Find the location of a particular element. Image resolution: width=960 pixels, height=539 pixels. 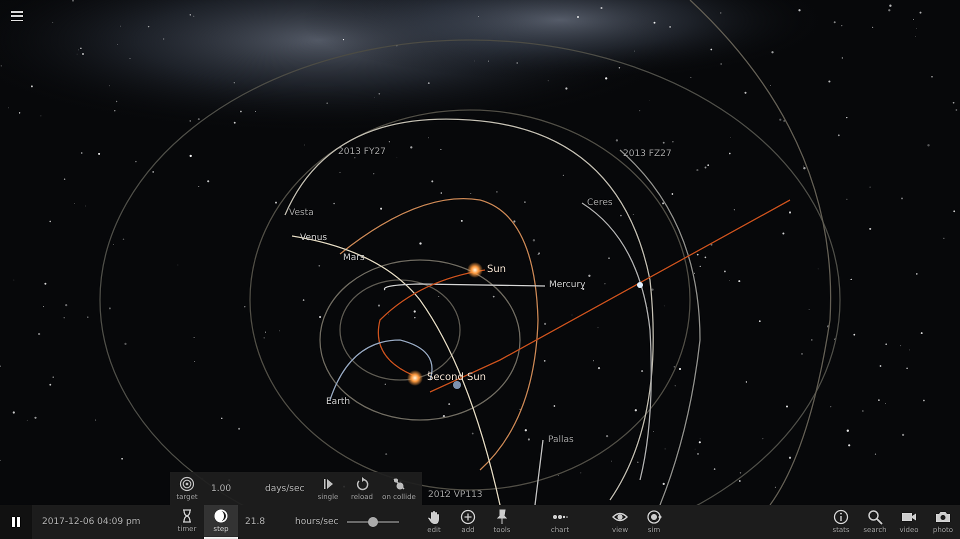

hand-icon is located at coordinates (434, 517).